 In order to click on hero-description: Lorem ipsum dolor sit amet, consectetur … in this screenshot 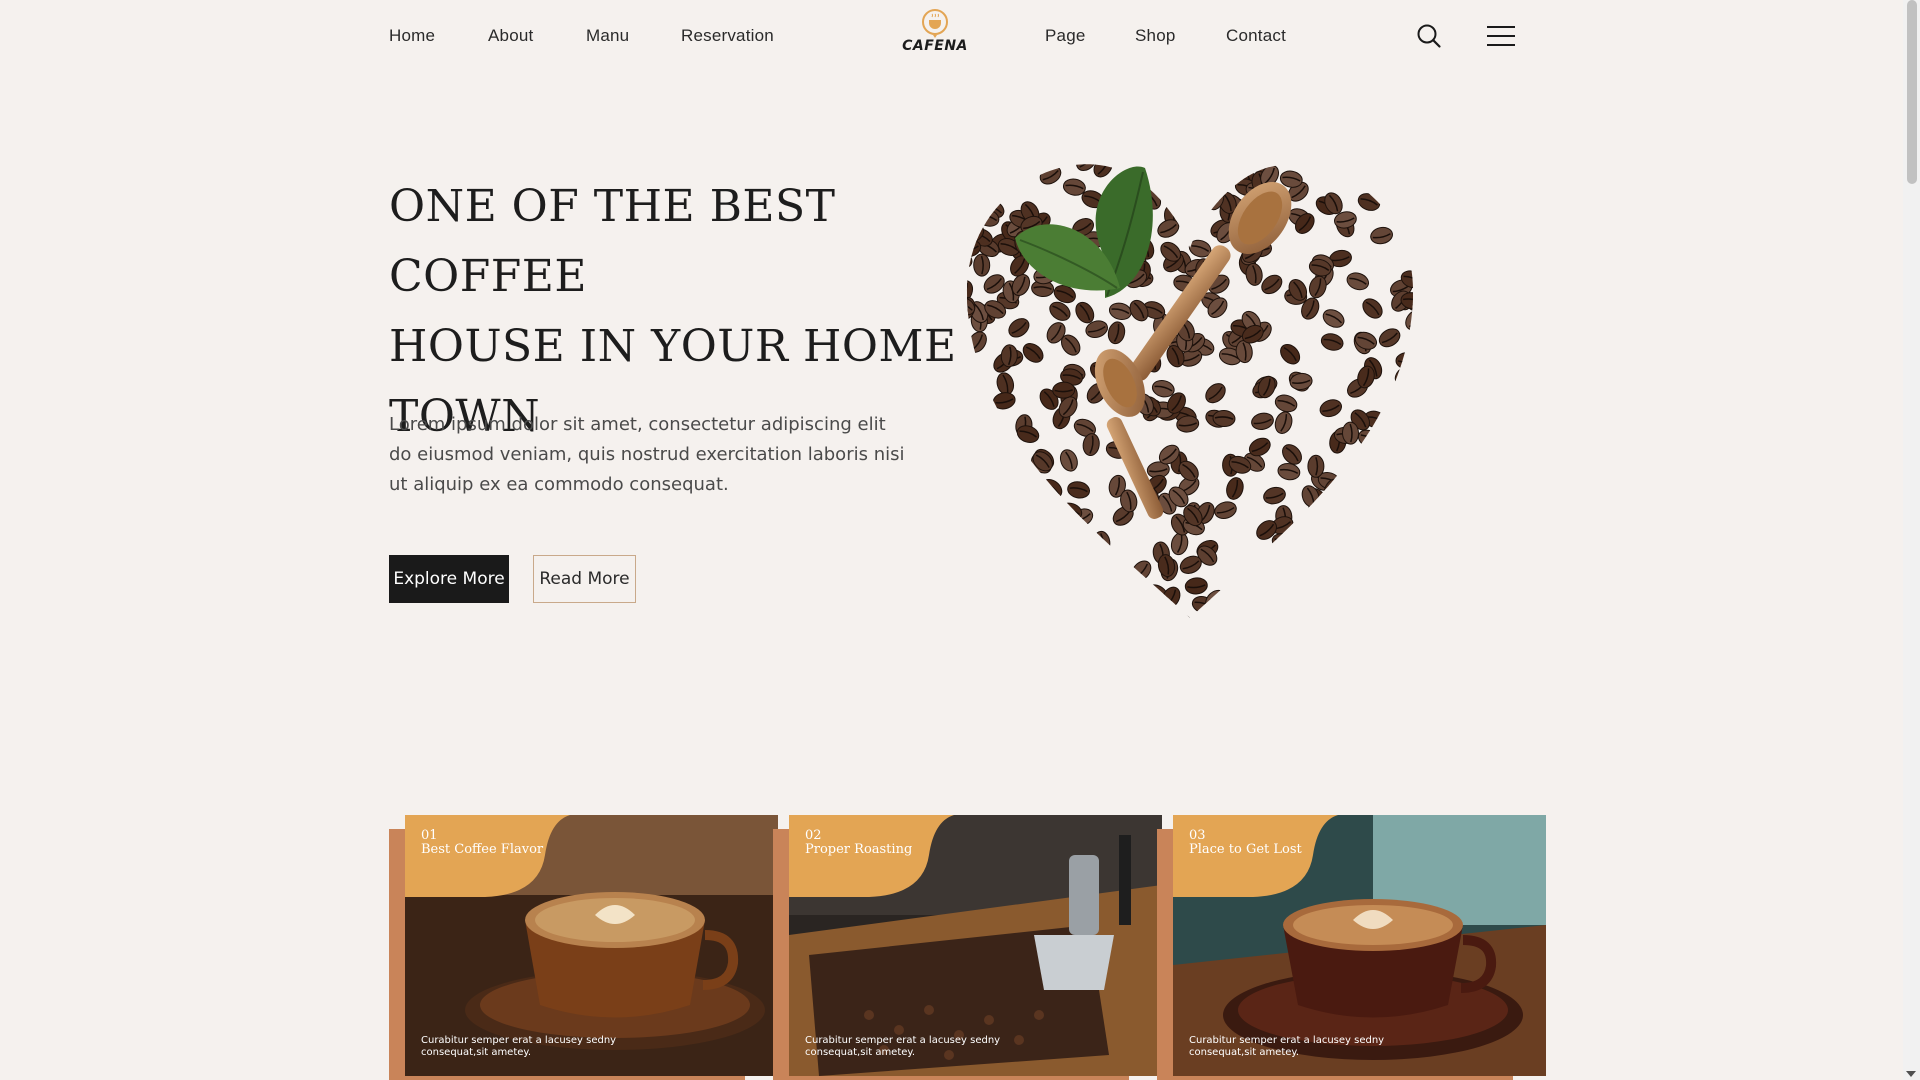, I will do `click(647, 454)`.